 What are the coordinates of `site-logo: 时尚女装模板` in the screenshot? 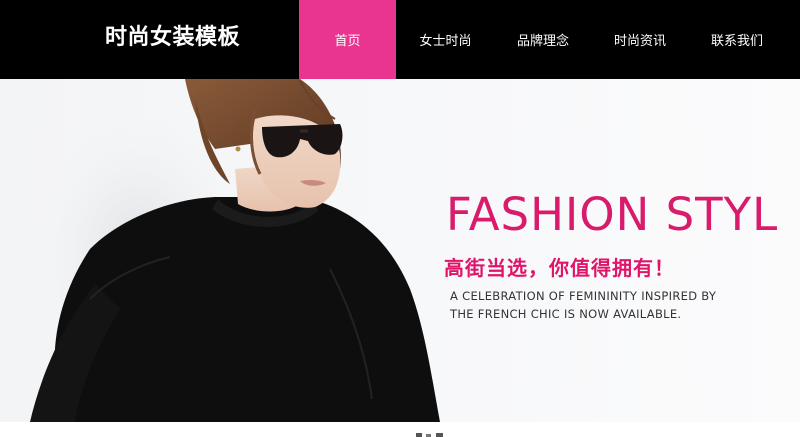 It's located at (172, 38).